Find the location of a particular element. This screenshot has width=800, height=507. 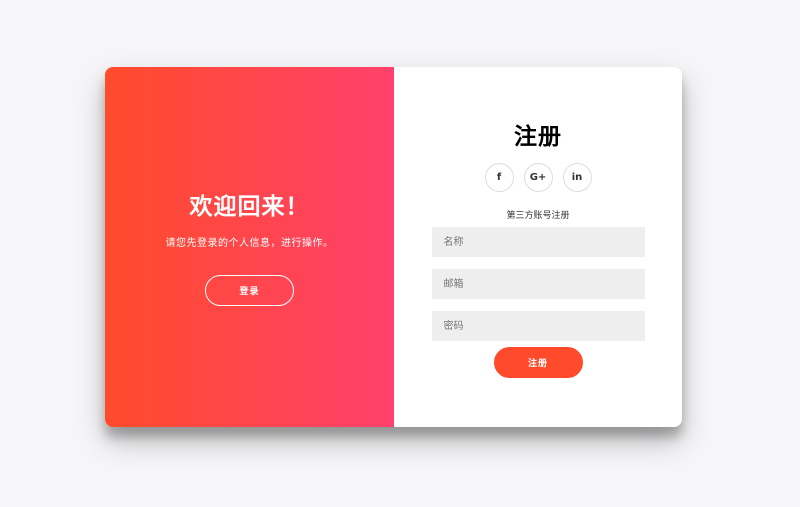

login-button: 登录 is located at coordinates (249, 290).